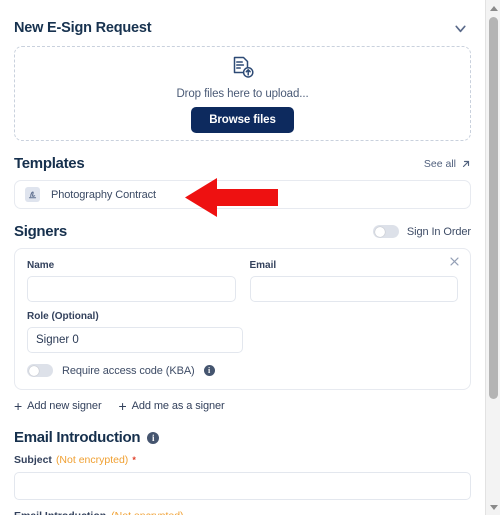 The width and height of the screenshot is (500, 515). What do you see at coordinates (493, 208) in the screenshot?
I see `scrollbar-thumb` at bounding box center [493, 208].